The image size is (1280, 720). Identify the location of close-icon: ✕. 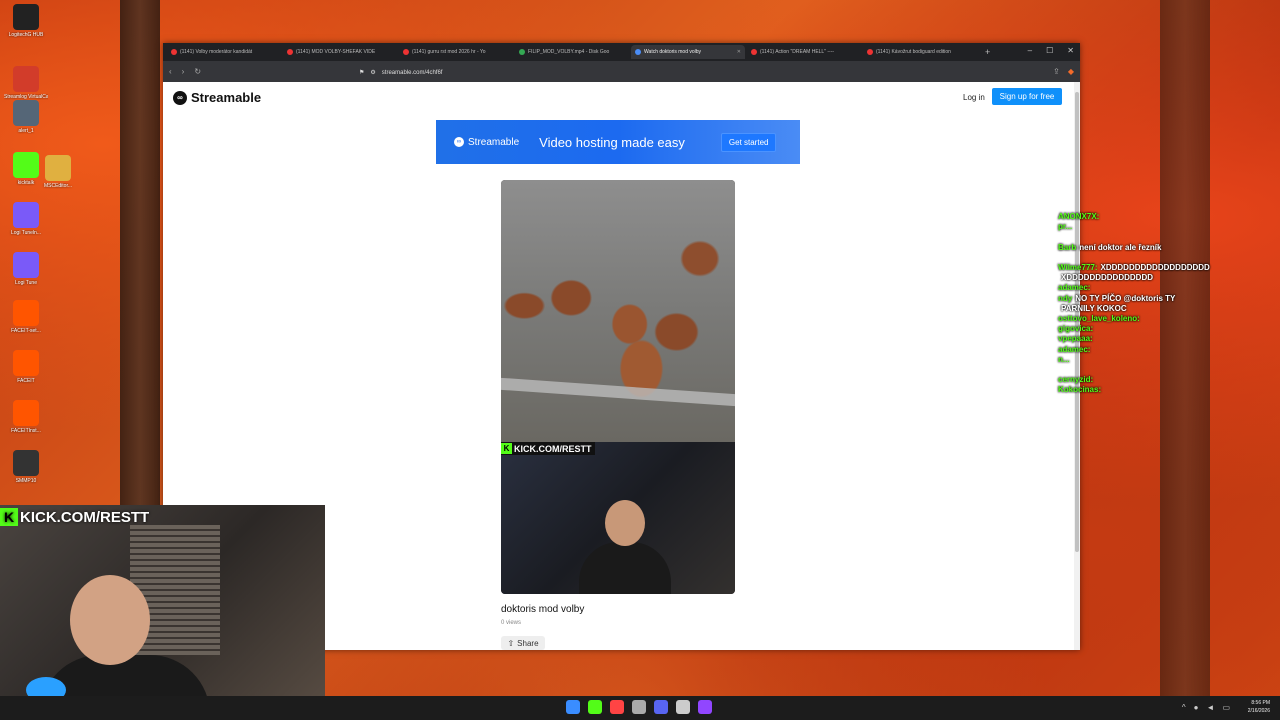
(1070, 50).